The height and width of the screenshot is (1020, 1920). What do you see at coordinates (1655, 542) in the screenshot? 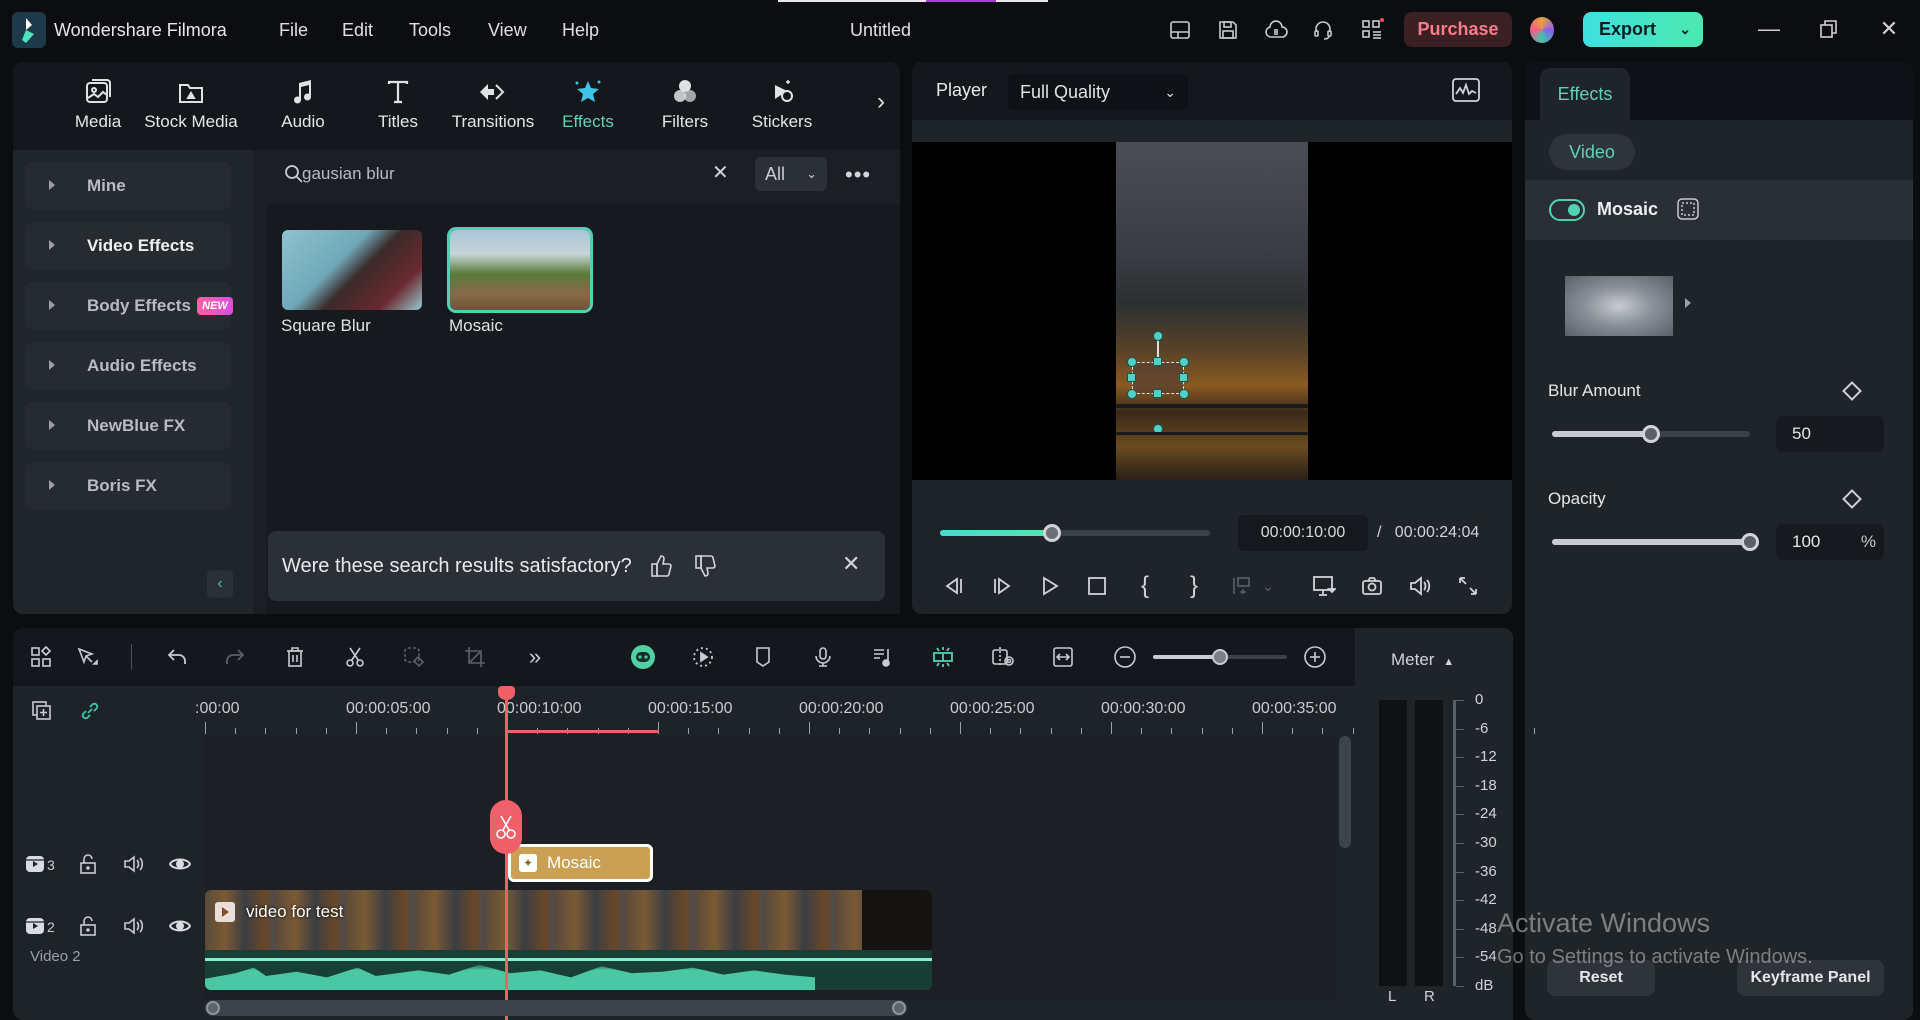
I see `opacity-slider` at bounding box center [1655, 542].